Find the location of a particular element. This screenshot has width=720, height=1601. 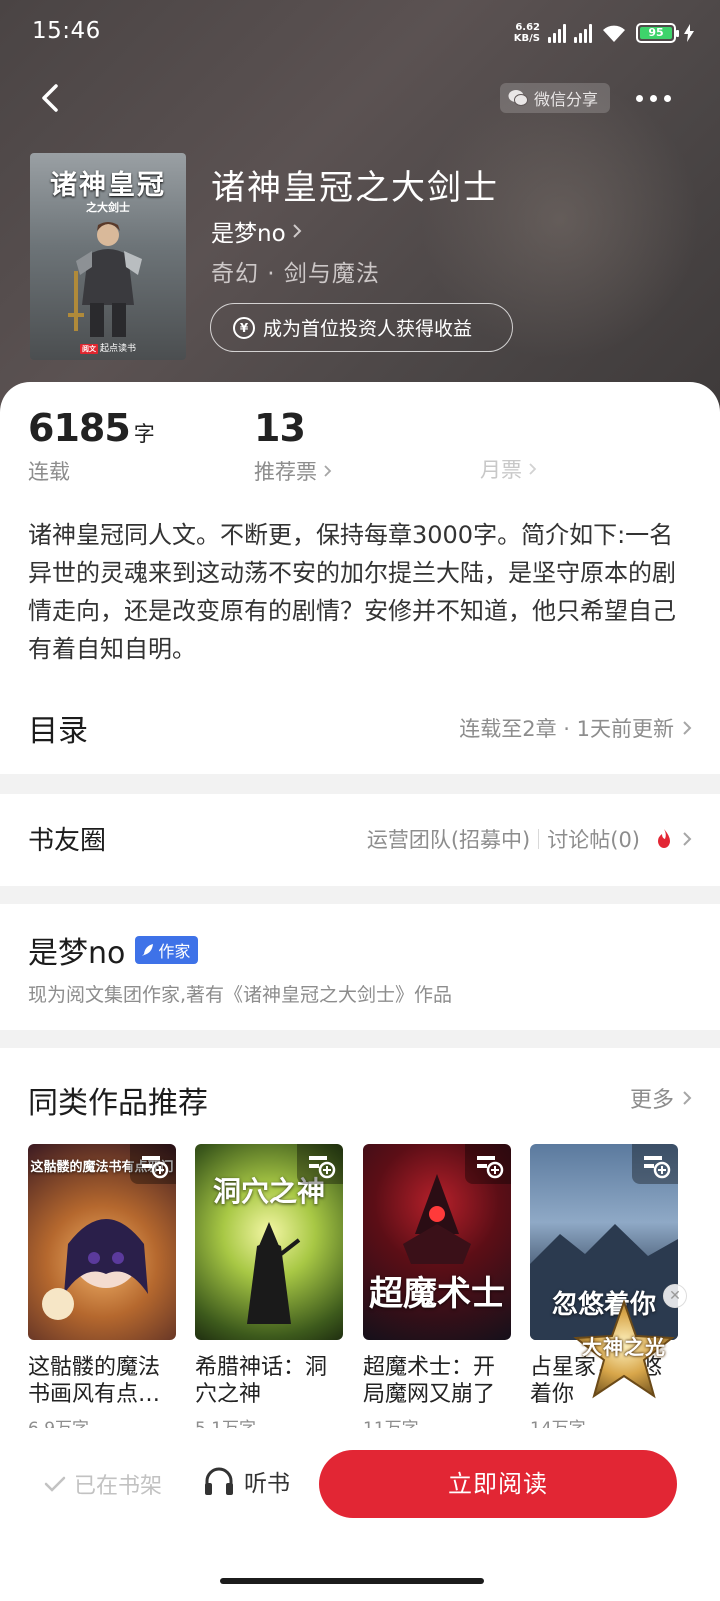

serial-status: 连载 is located at coordinates (49, 472).